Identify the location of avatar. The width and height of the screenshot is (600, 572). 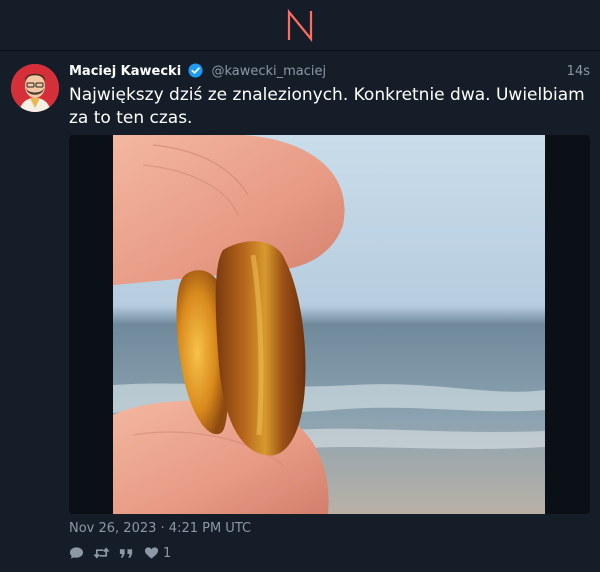
(35, 88).